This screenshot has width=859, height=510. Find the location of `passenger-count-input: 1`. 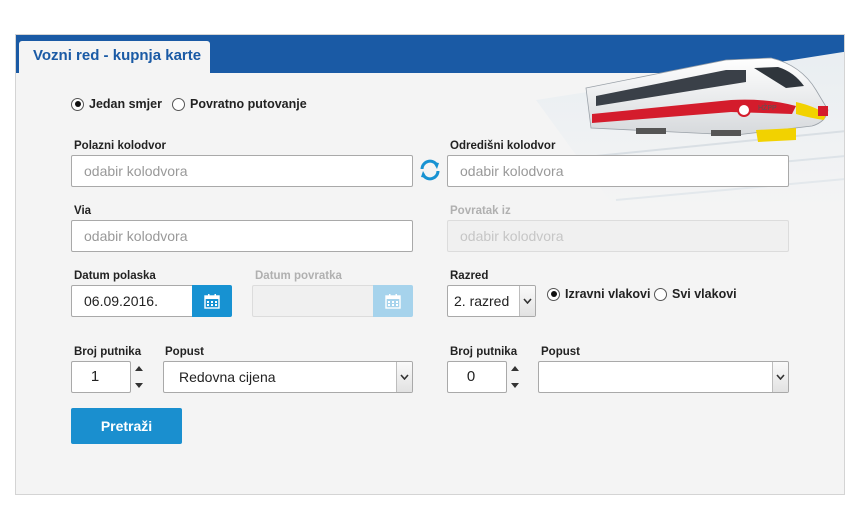

passenger-count-input: 1 is located at coordinates (101, 377).